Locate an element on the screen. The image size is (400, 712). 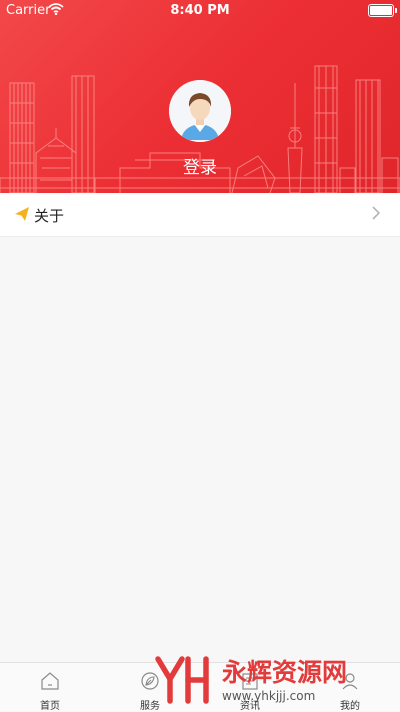
battery-icon is located at coordinates (382, 10).